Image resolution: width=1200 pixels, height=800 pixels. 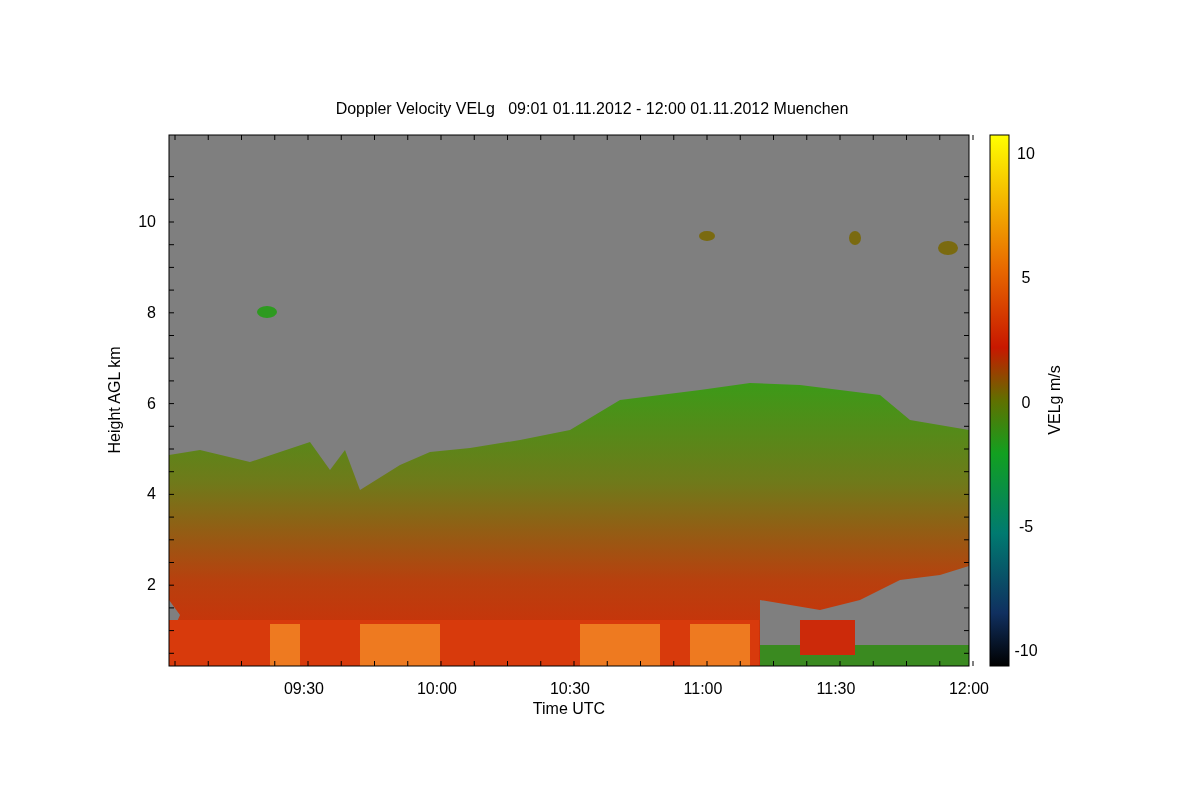 What do you see at coordinates (592, 108) in the screenshot?
I see `chart-title: Doppler Velocity VELg 09:01 01.11.2012 - 12:00 01.11.2012 Muenchen` at bounding box center [592, 108].